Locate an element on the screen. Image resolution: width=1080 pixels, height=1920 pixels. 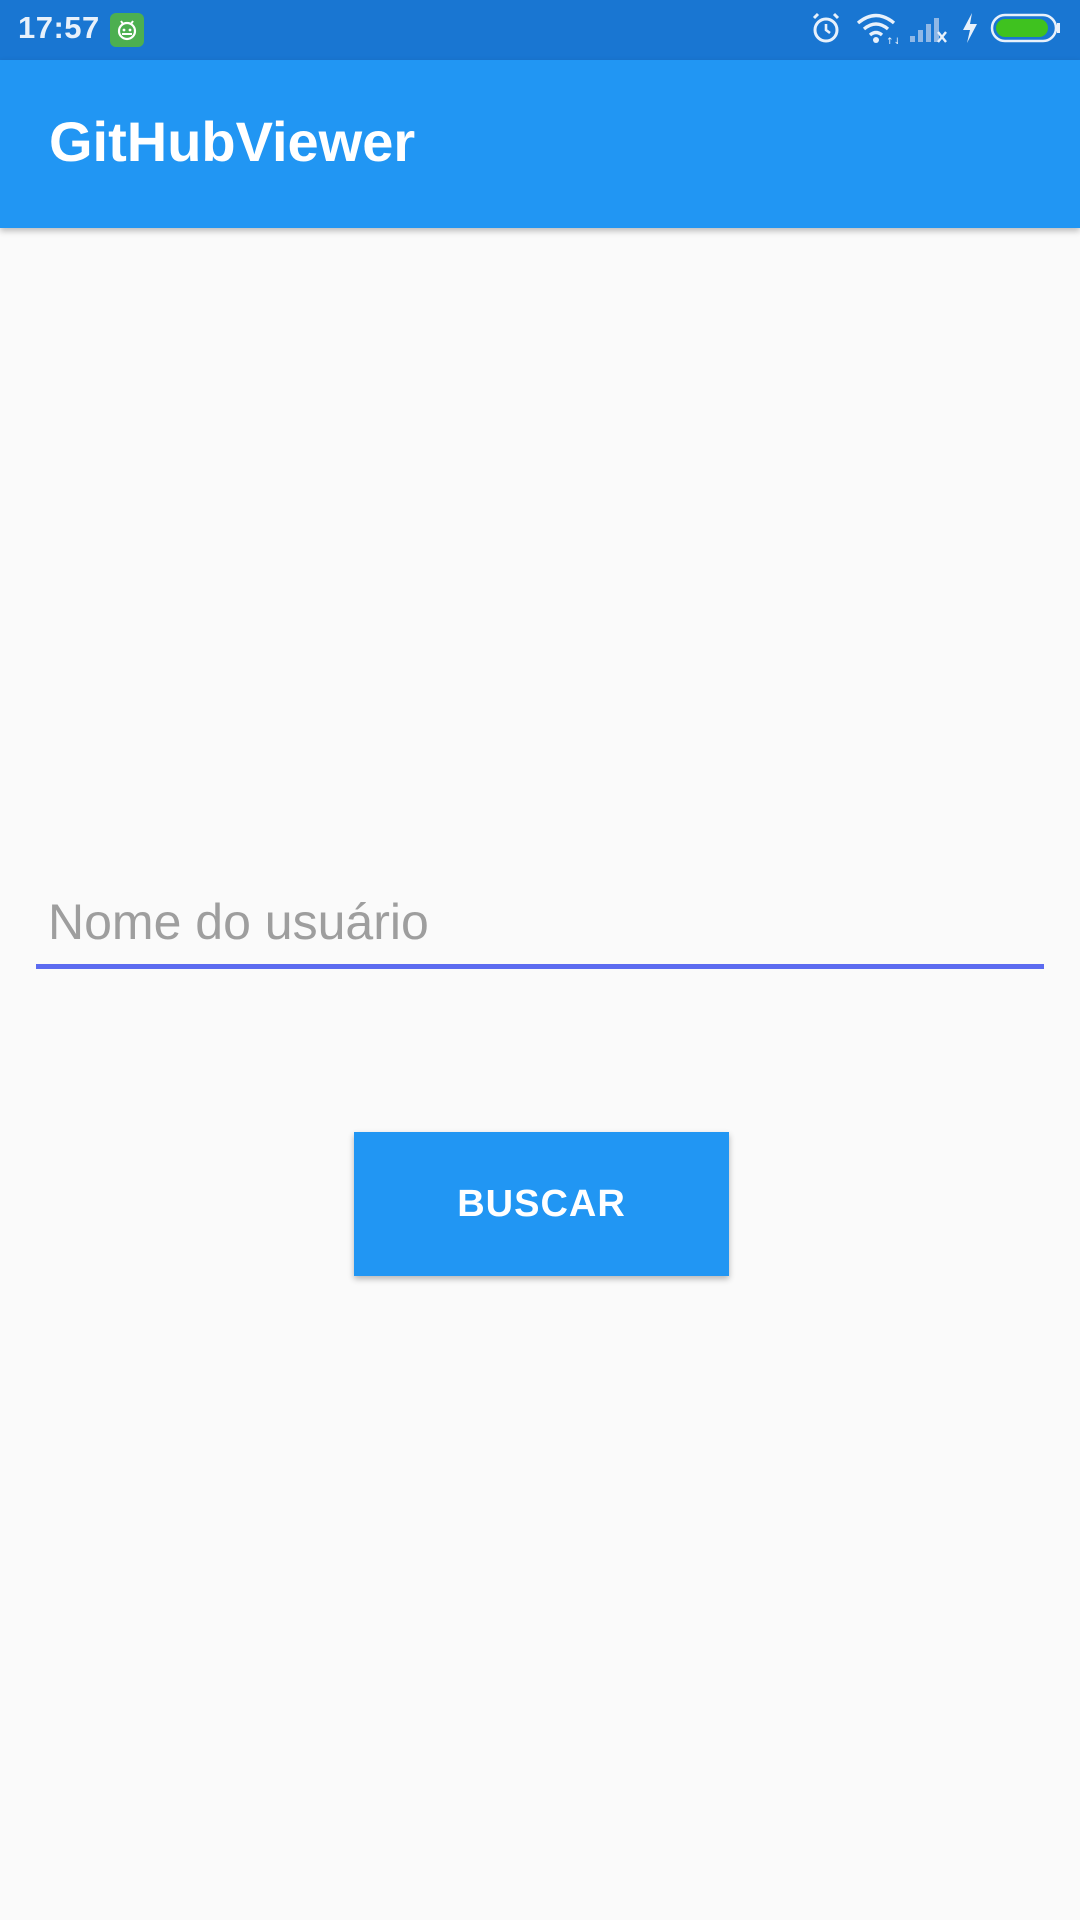
wifi-icon: ↑↓ is located at coordinates (877, 30).